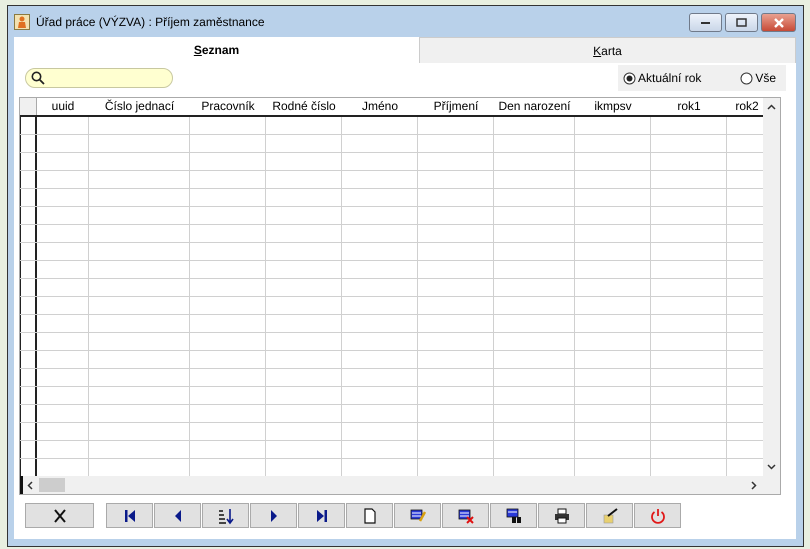 This screenshot has height=549, width=810. I want to click on power-icon, so click(657, 515).